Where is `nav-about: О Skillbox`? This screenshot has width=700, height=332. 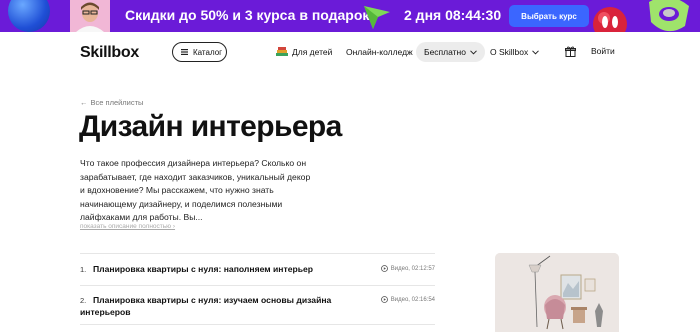
nav-about: О Skillbox is located at coordinates (515, 52).